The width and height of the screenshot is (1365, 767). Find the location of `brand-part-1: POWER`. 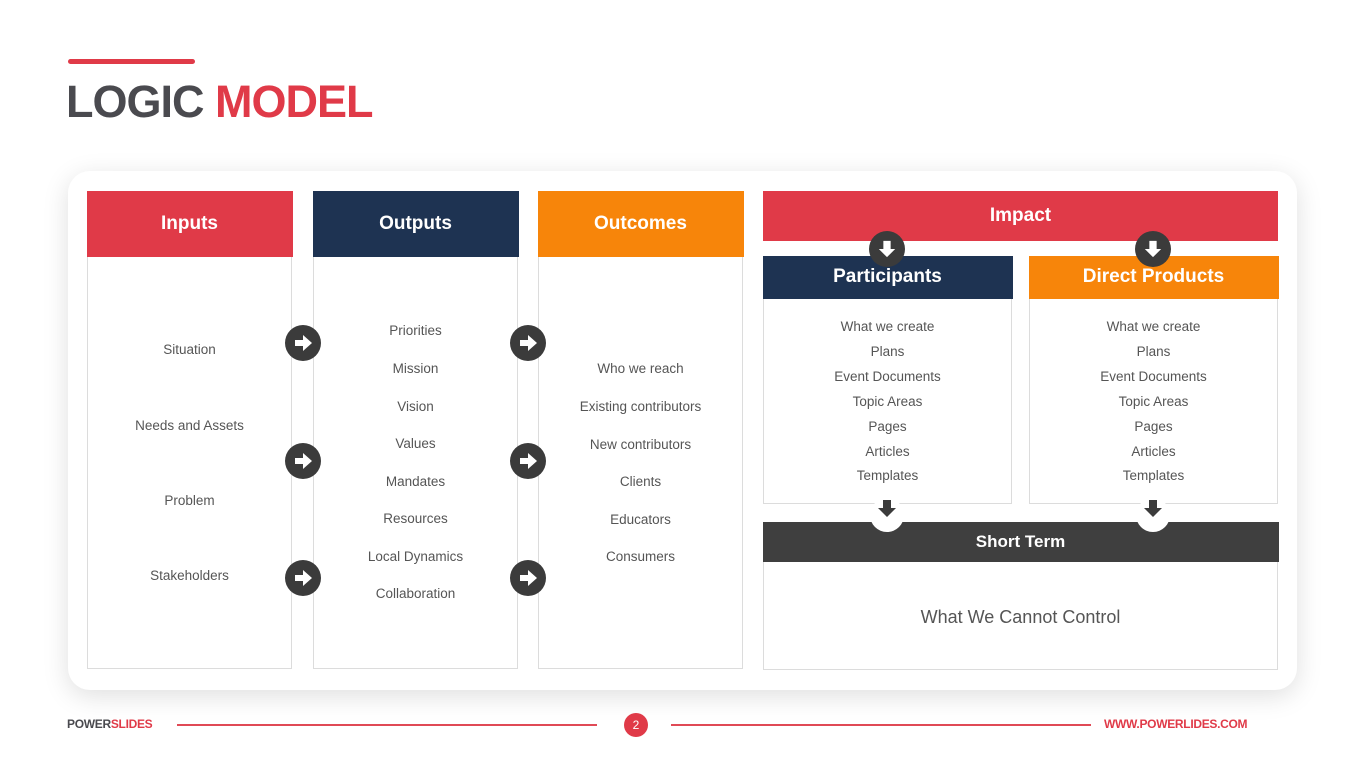

brand-part-1: POWER is located at coordinates (89, 724).